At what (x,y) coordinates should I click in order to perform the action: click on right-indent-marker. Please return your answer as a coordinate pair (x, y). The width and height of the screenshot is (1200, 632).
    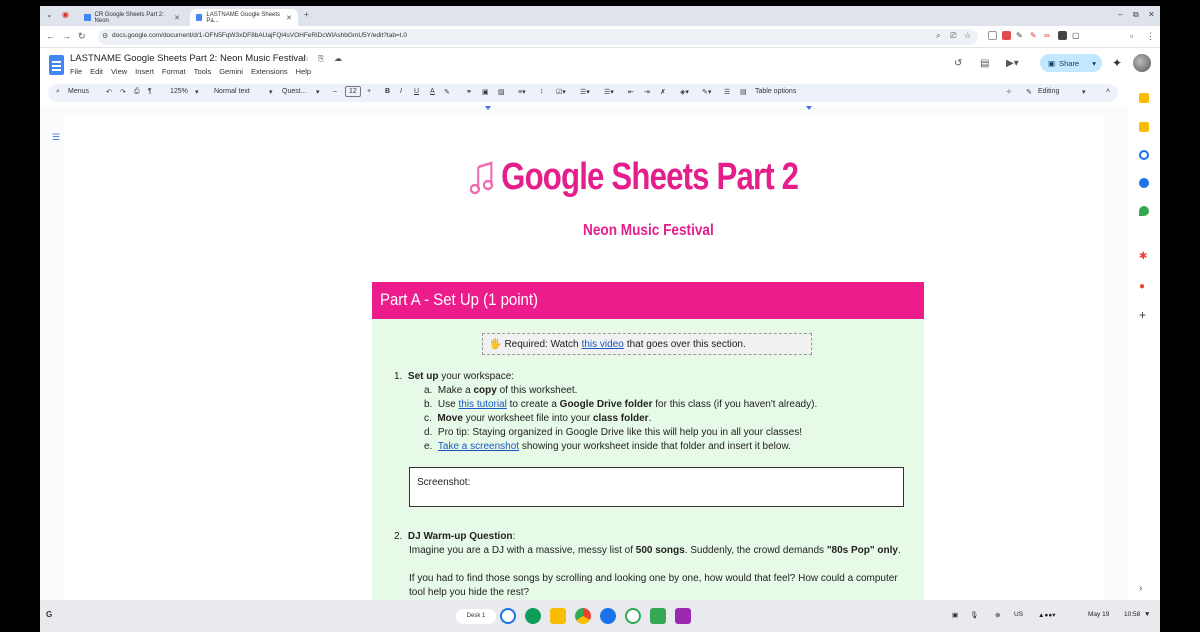
    Looking at the image, I should click on (809, 108).